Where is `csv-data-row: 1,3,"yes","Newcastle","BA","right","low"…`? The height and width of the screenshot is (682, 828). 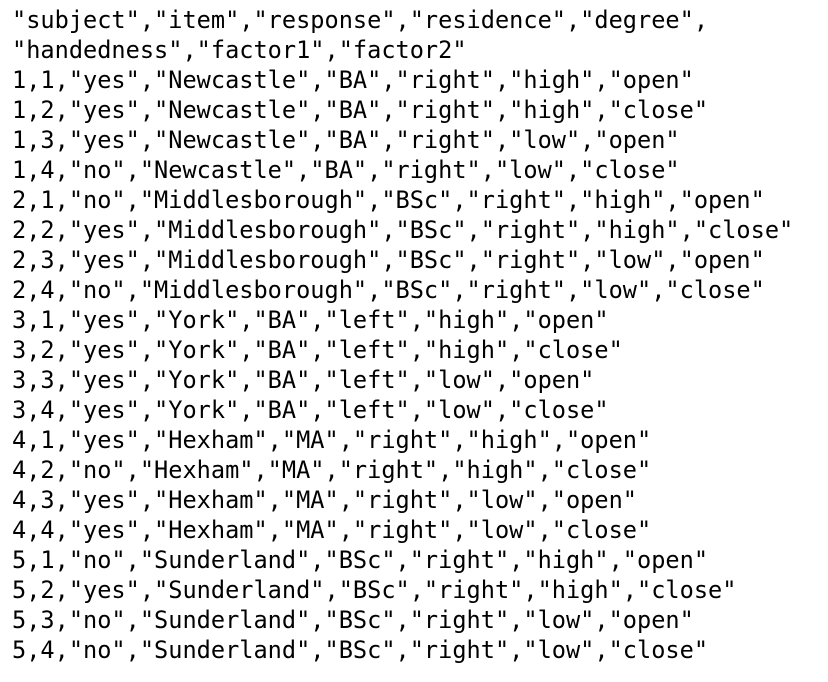 csv-data-row: 1,3,"yes","Newcastle","BA","right","low"… is located at coordinates (346, 140).